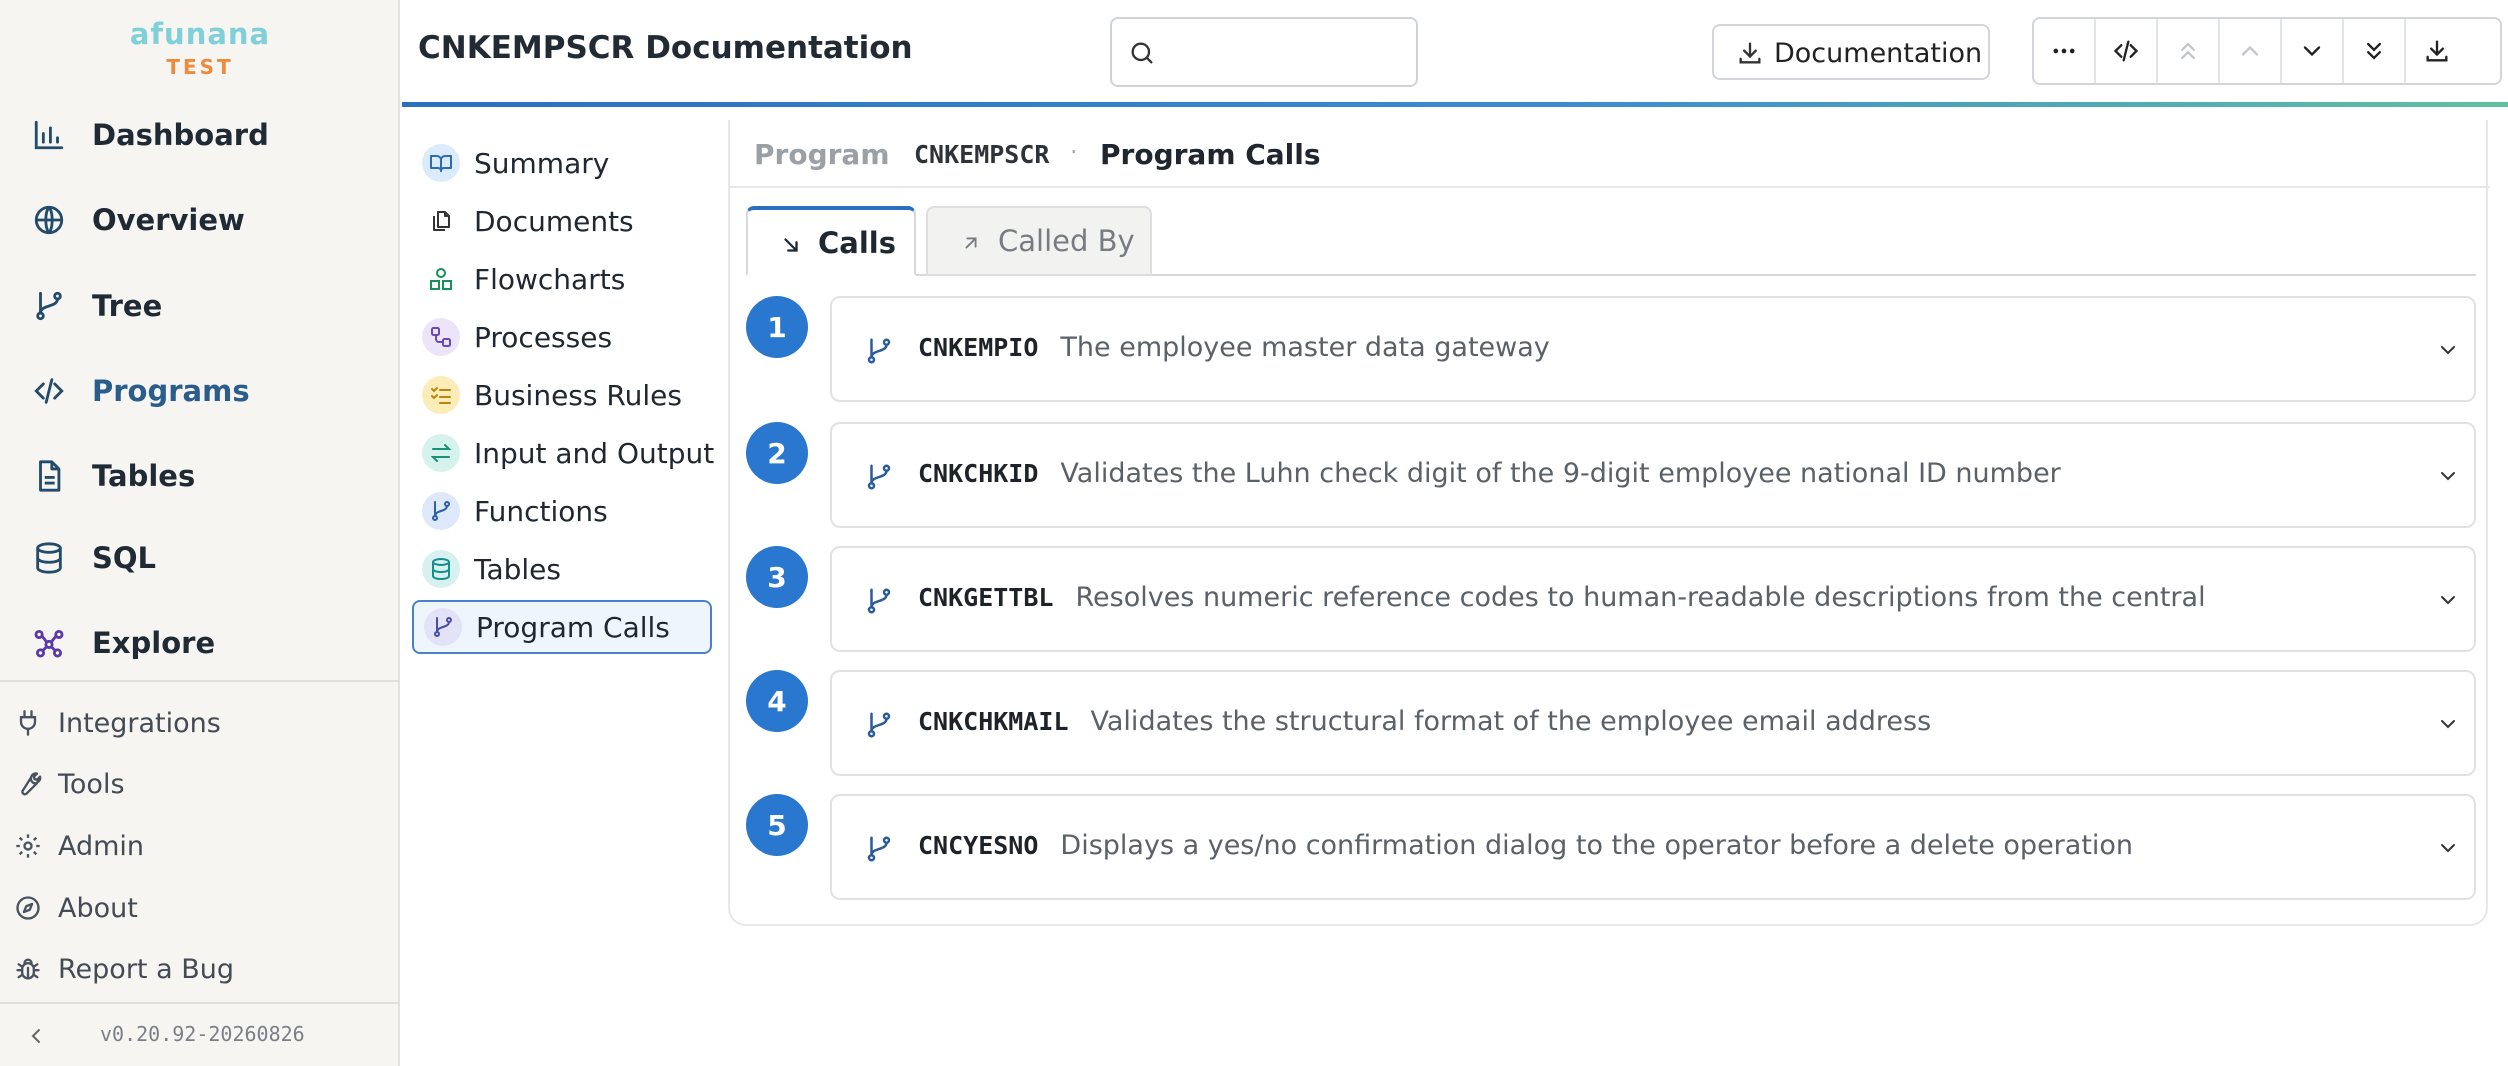 Image resolution: width=2508 pixels, height=1066 pixels. I want to click on sidebar-item-tables: Tables, so click(200, 476).